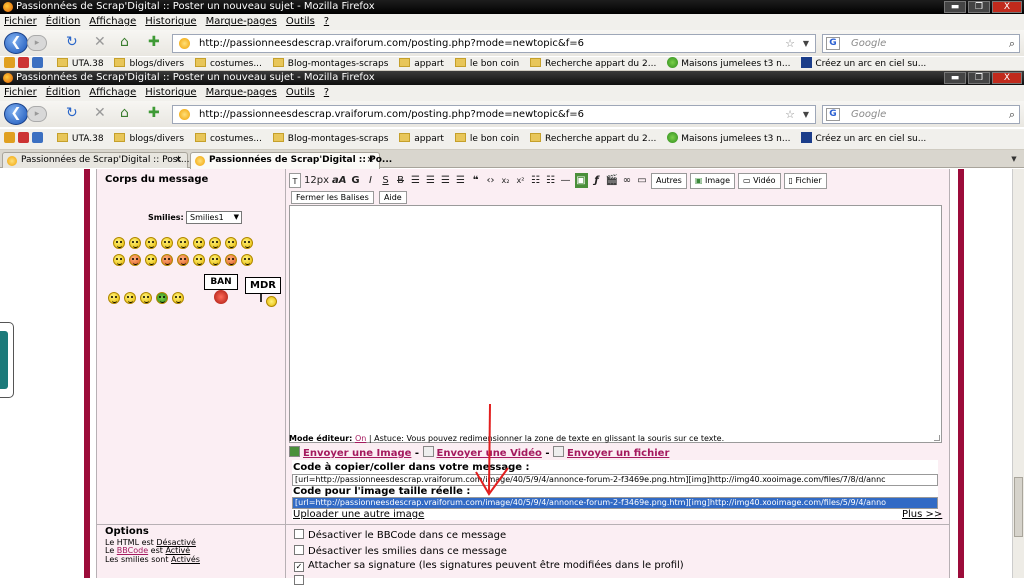 Image resolution: width=1024 pixels, height=587 pixels. Describe the element at coordinates (612, 180) in the screenshot. I see `video-icon: 🎬` at that location.